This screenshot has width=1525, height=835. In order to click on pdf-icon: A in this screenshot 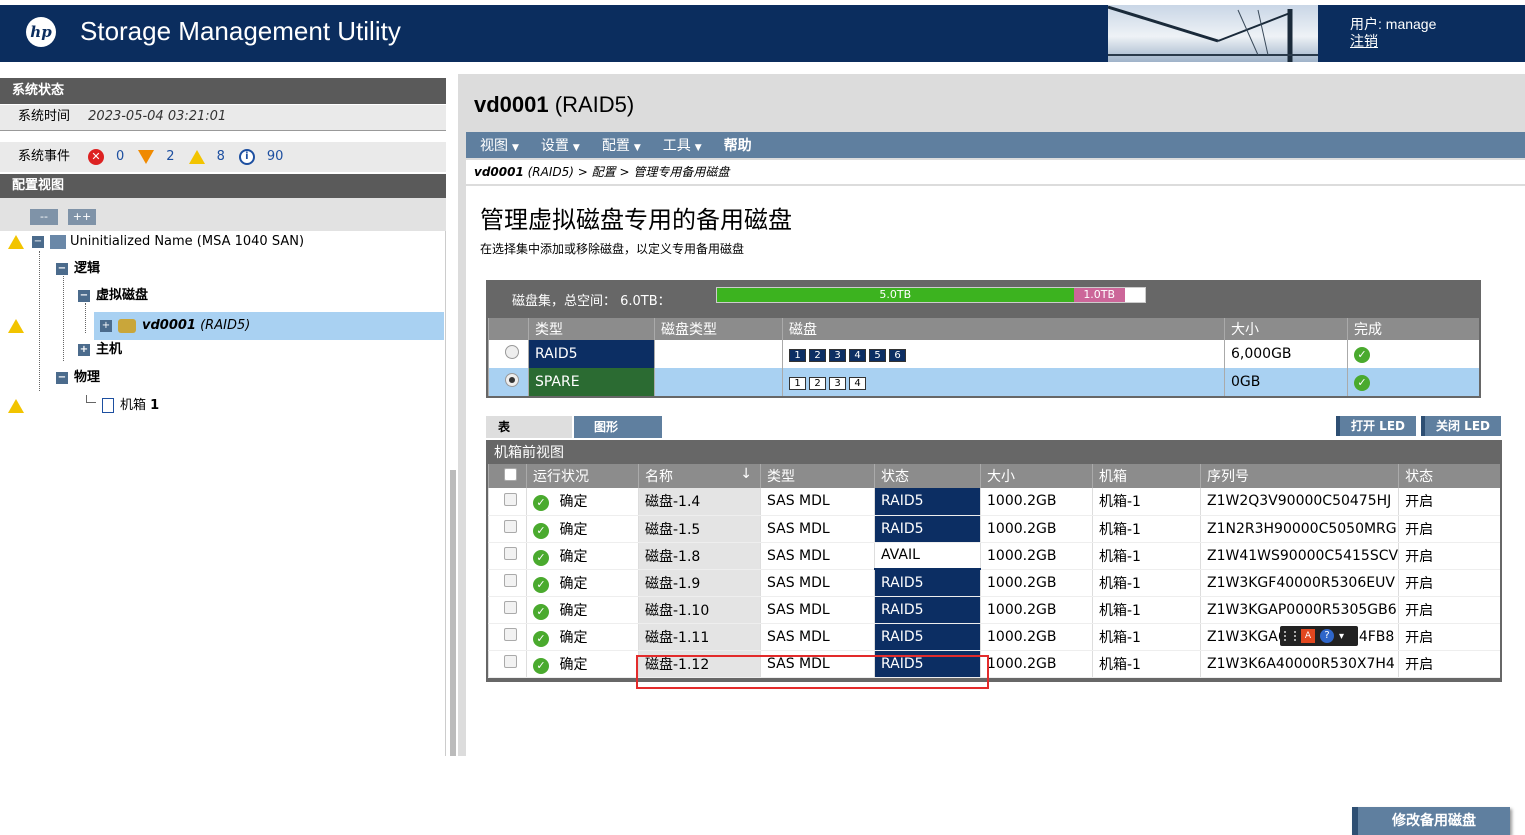, I will do `click(1308, 636)`.